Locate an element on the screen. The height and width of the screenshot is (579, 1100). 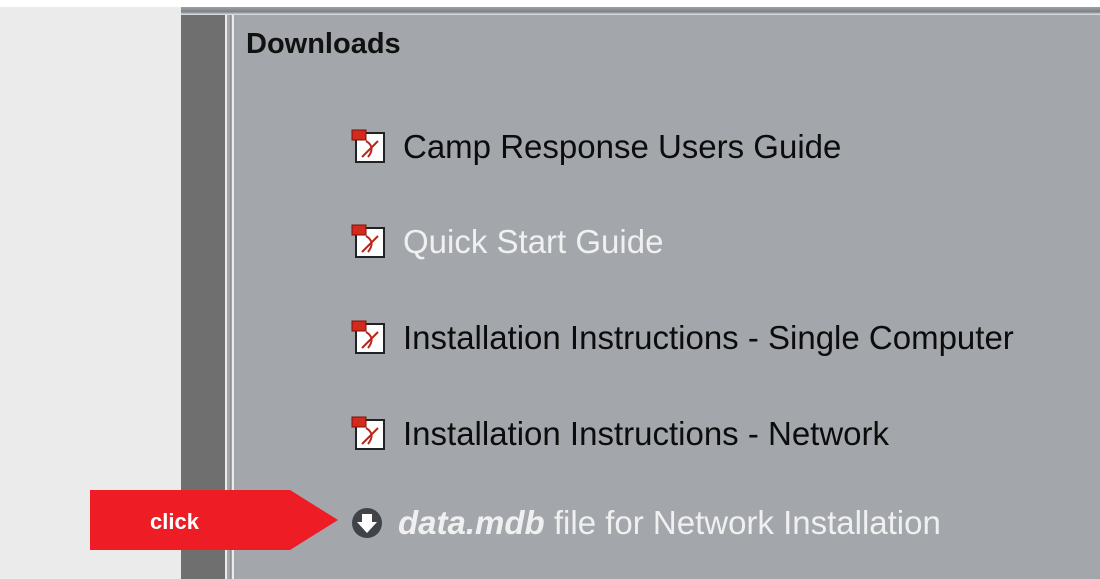
download-item-data-mdb: data.mdb file for Network Installation is located at coordinates (645, 523).